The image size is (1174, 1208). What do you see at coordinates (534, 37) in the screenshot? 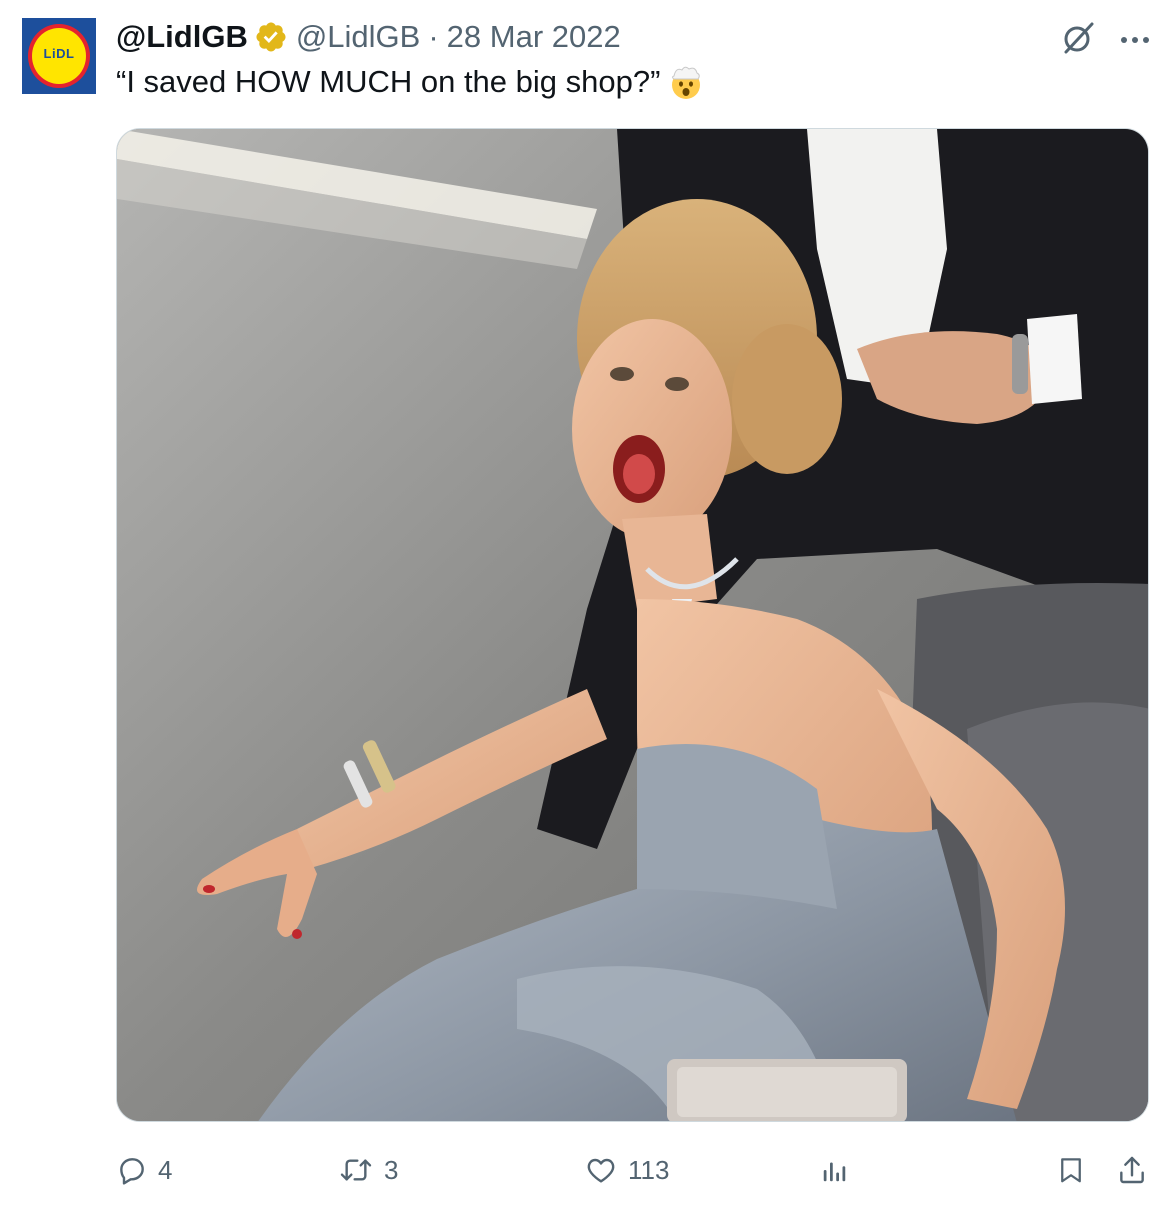
I see `tweet-date: 28 Mar 2022` at bounding box center [534, 37].